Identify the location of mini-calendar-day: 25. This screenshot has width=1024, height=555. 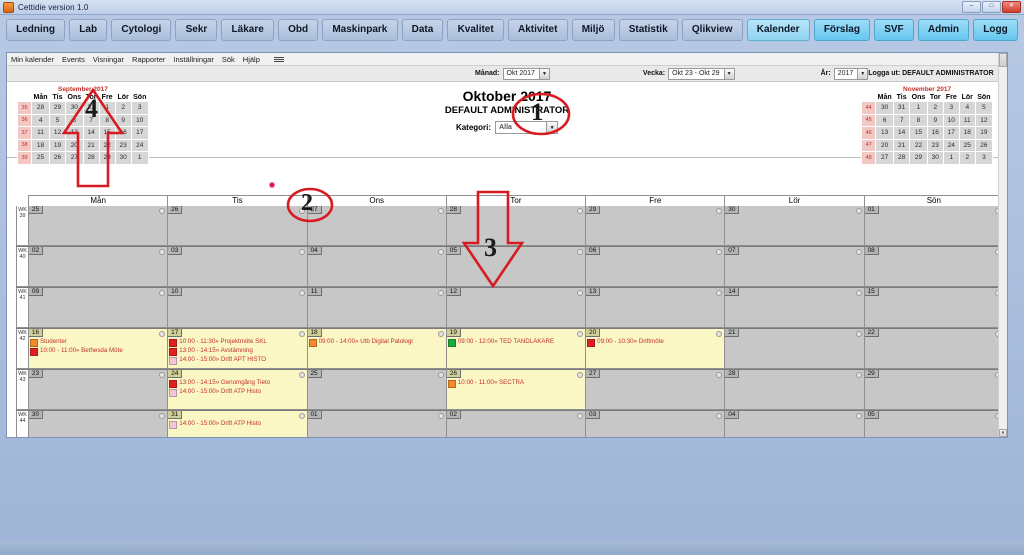
(967, 145).